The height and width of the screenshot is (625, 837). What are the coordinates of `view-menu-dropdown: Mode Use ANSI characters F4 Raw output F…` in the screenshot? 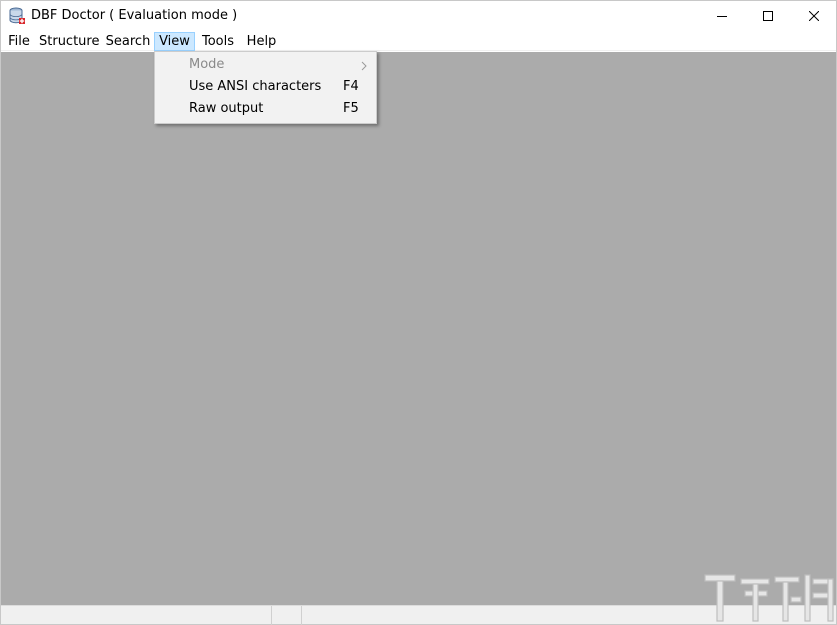 It's located at (265, 87).